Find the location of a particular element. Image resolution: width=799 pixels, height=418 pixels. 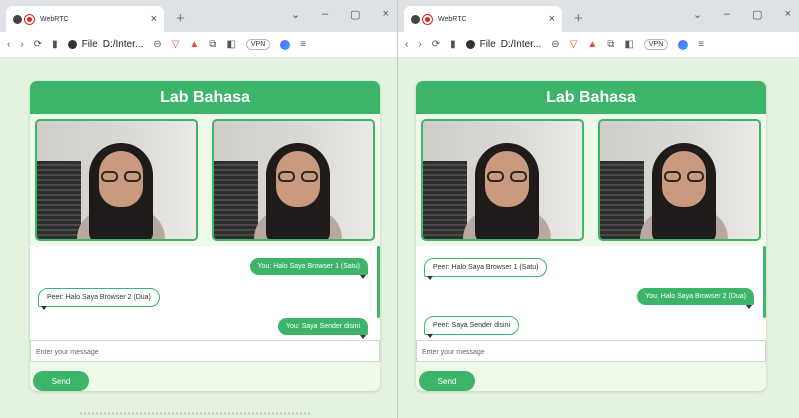

taskbar-edge is located at coordinates (195, 413).